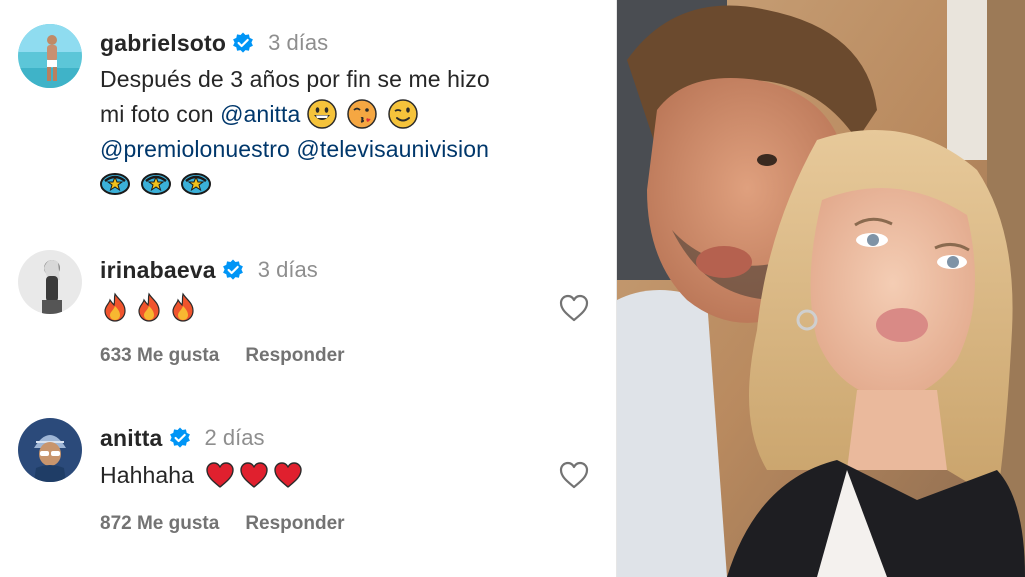 The image size is (1025, 577). Describe the element at coordinates (350, 307) in the screenshot. I see `comment-text` at that location.